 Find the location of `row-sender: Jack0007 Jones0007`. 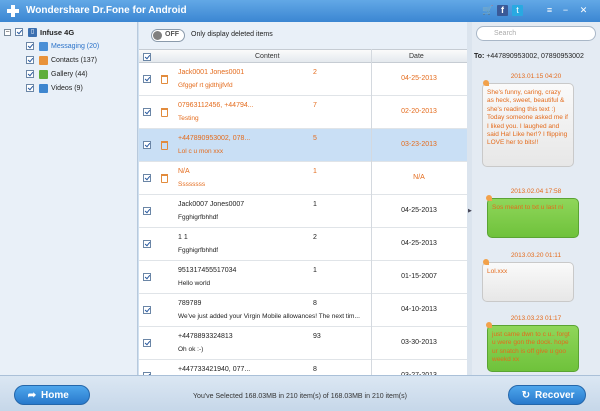

row-sender: Jack0007 Jones0007 is located at coordinates (211, 204).